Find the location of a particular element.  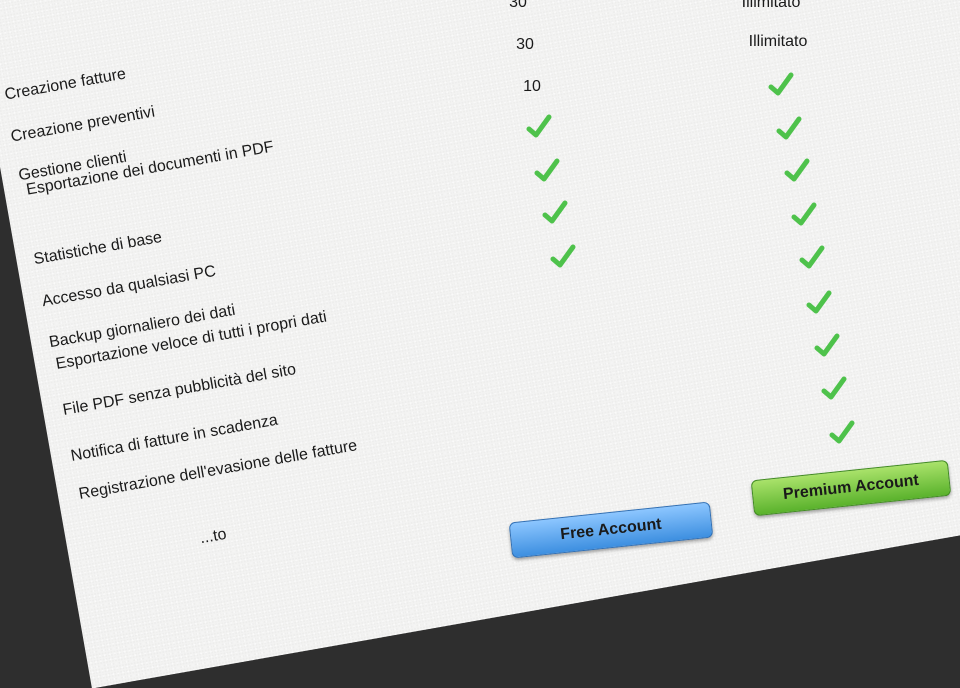

free-value-row0: 30 is located at coordinates (518, 5).